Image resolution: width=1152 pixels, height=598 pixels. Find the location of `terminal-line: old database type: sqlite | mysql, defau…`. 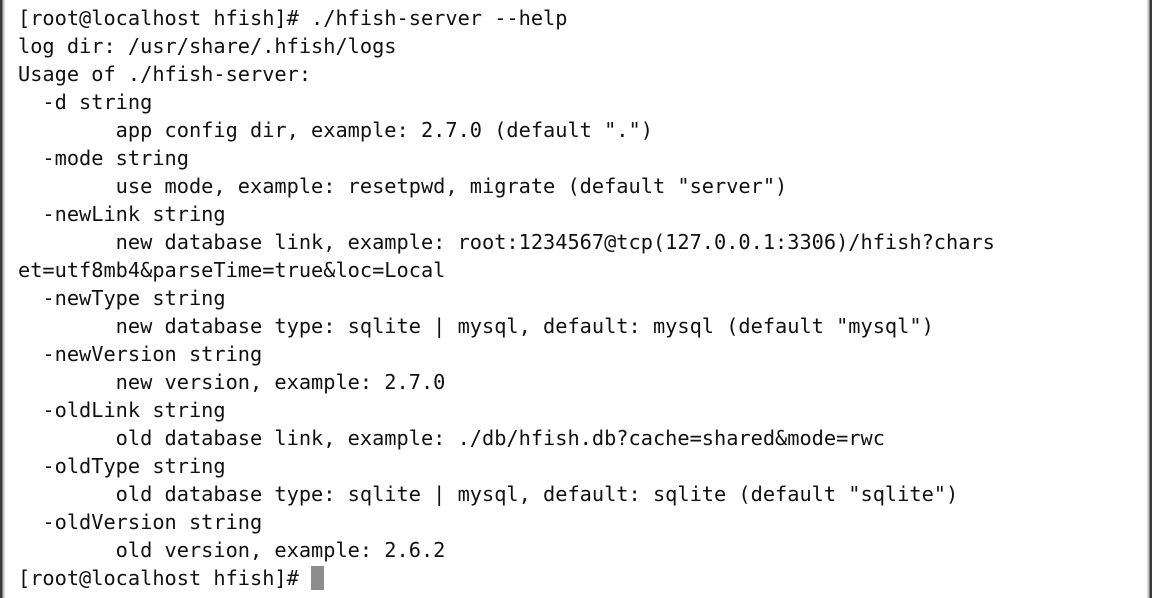

terminal-line: old database type: sqlite | mysql, defau… is located at coordinates (488, 494).